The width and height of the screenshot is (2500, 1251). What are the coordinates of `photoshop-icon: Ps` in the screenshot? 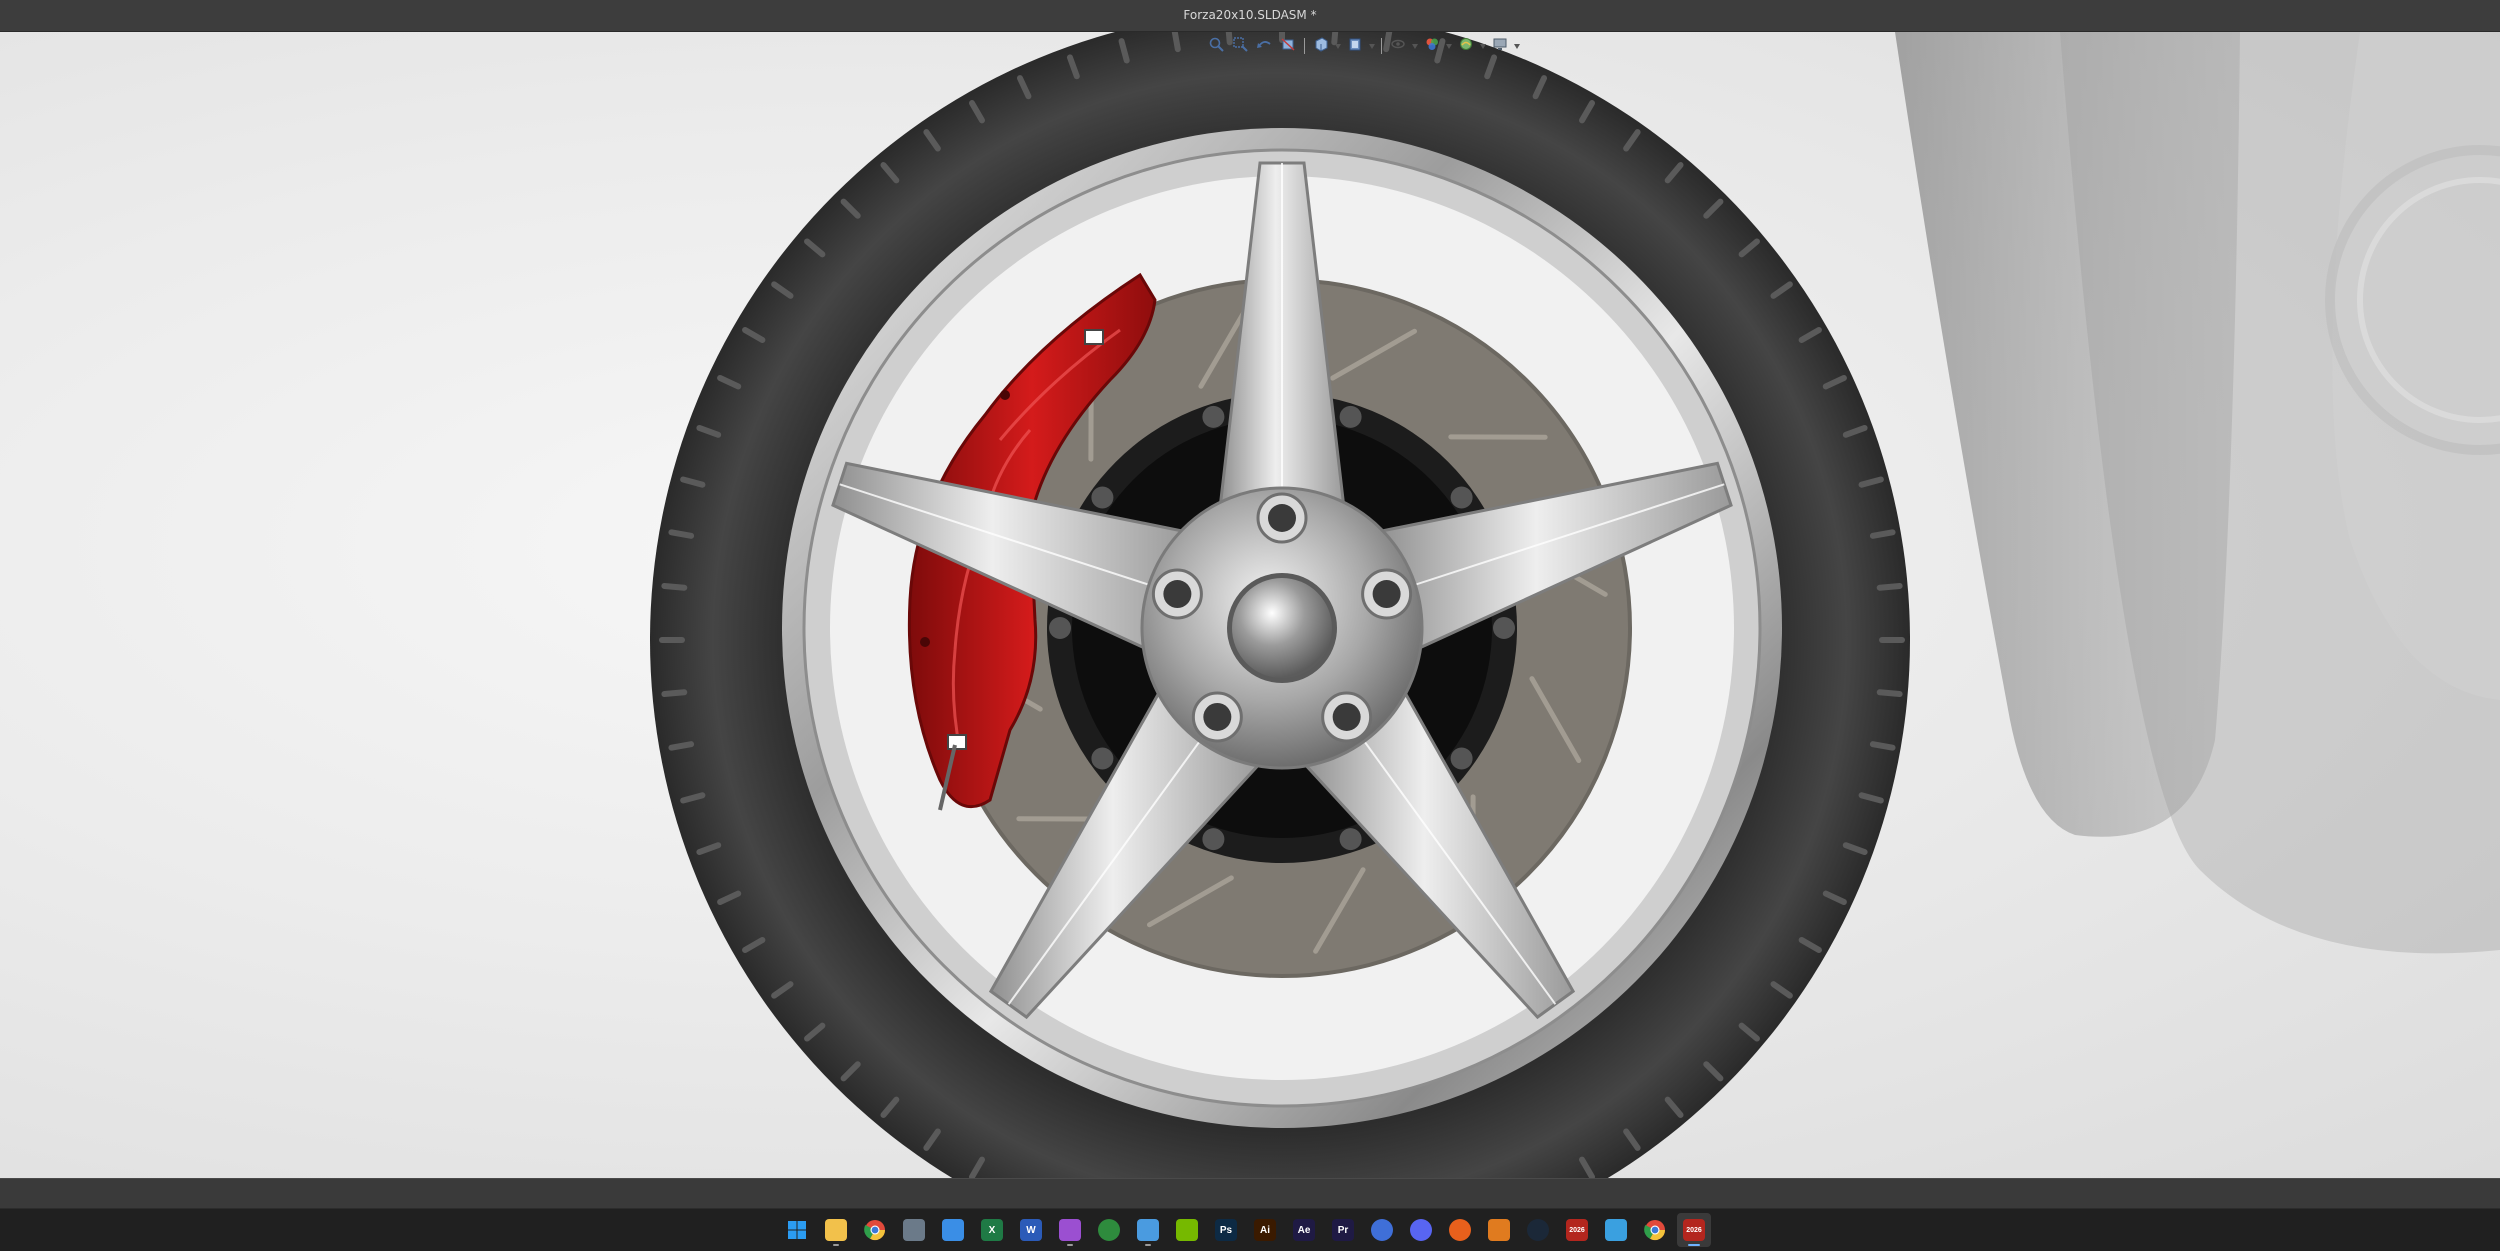 It's located at (1226, 1230).